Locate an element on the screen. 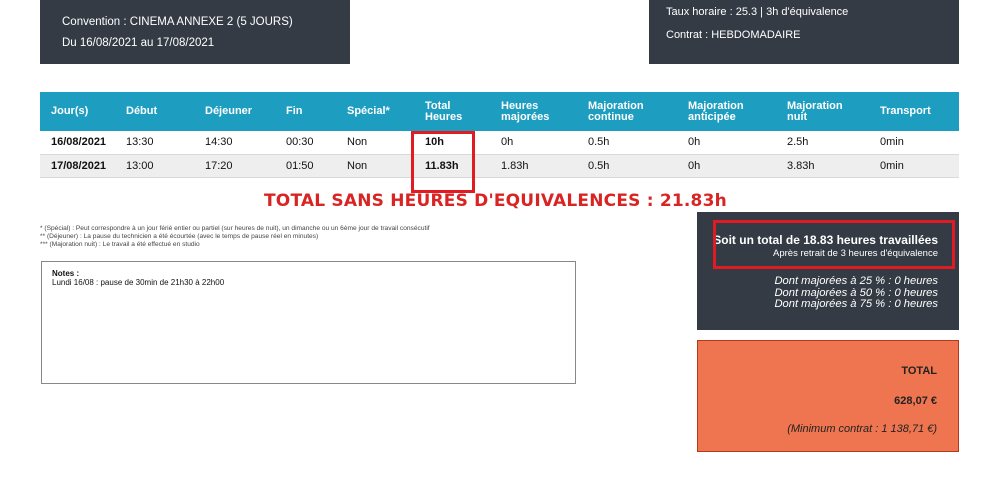 This screenshot has width=1000, height=485. day-cell: 16/08/2021 is located at coordinates (79, 142).